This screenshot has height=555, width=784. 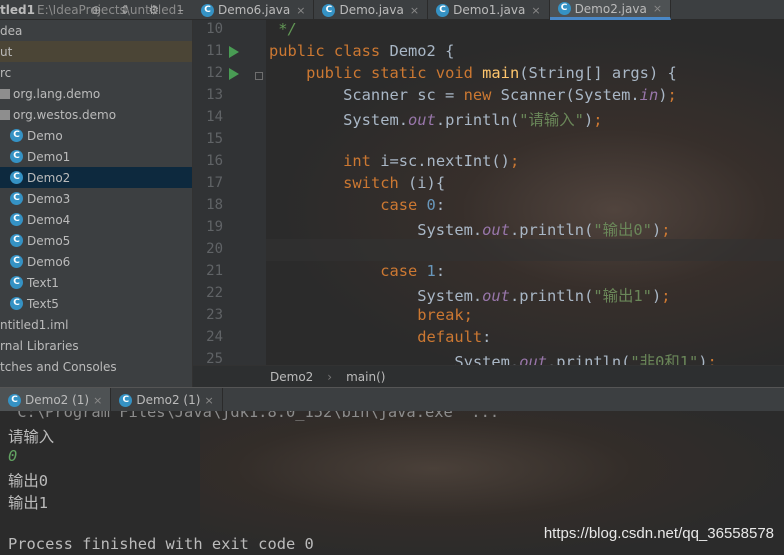 I want to click on code-line: System.out.println("输出1");, so click(x=469, y=295).